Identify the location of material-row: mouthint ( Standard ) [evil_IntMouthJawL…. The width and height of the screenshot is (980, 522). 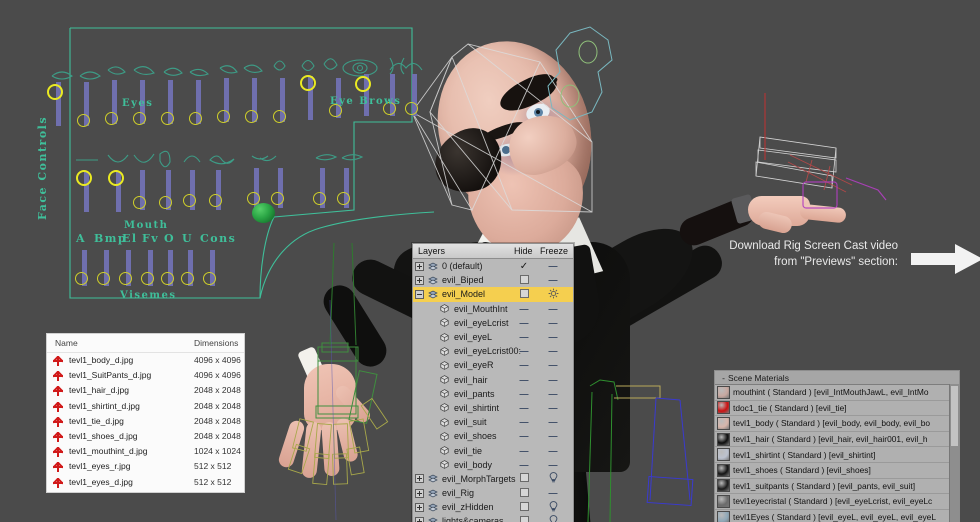
(837, 393).